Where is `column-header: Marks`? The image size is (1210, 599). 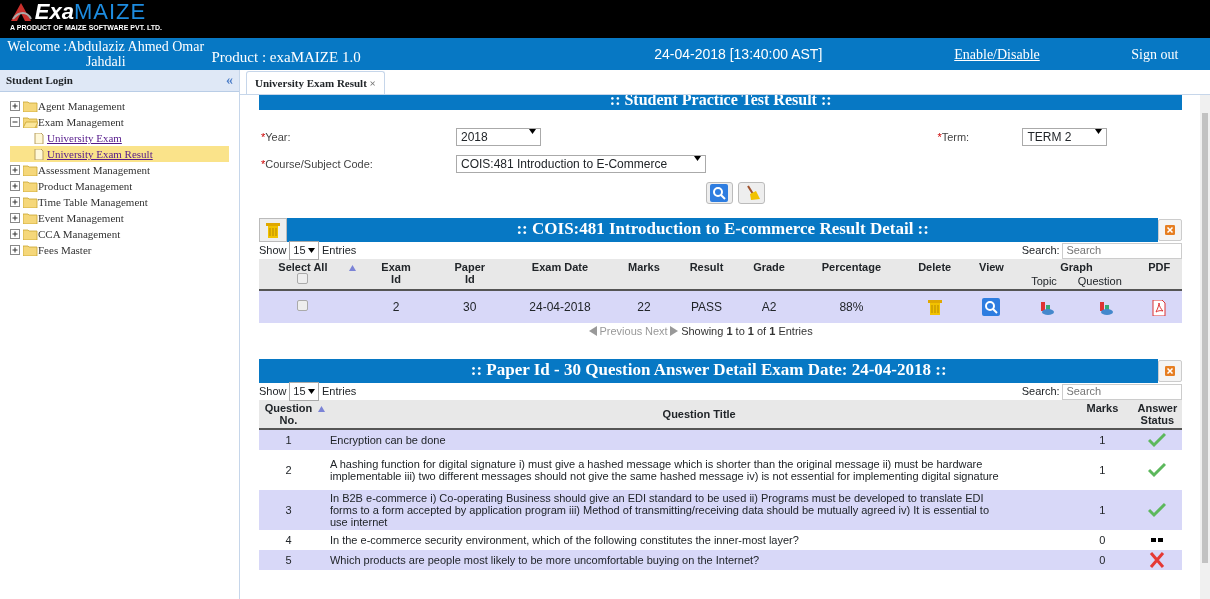 column-header: Marks is located at coordinates (1102, 408).